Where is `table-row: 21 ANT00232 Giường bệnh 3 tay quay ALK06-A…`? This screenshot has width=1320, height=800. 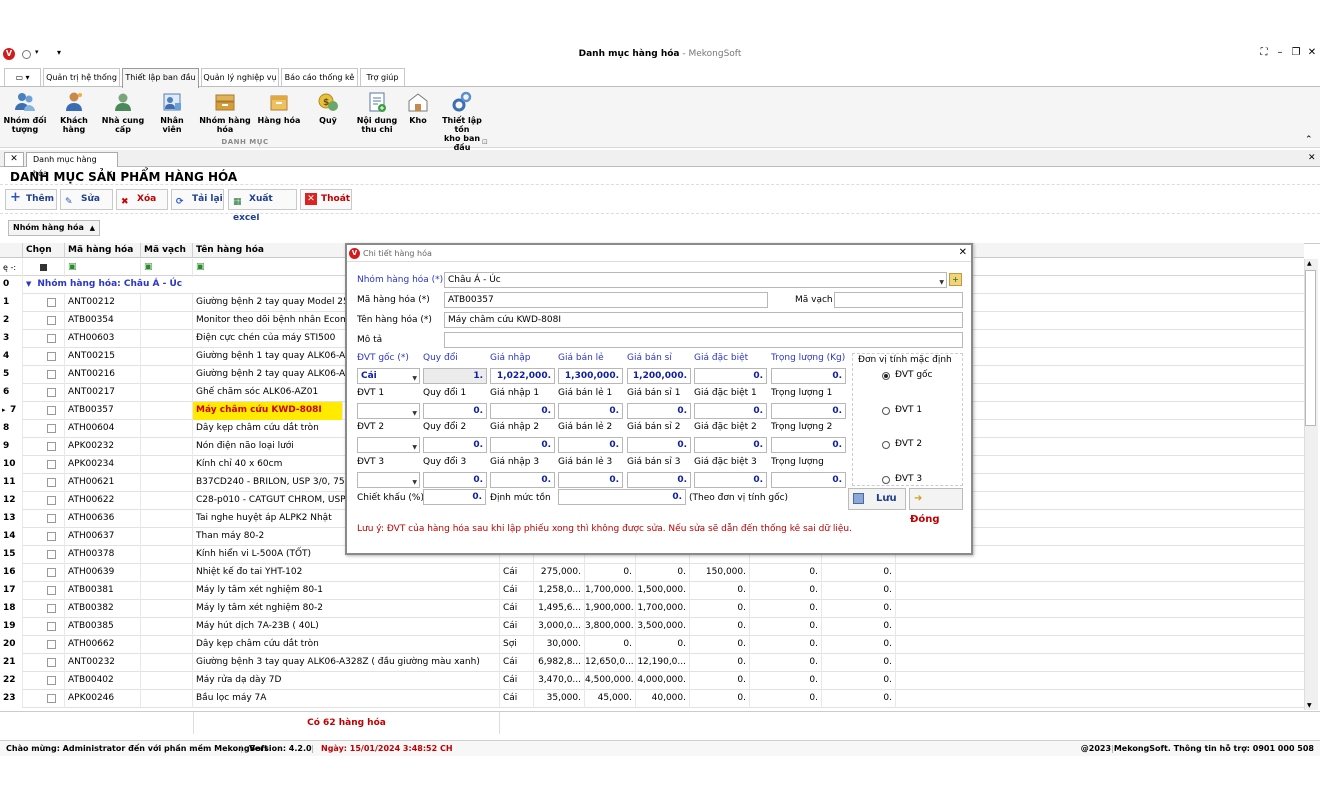
table-row: 21 ANT00232 Giường bệnh 3 tay quay ALK06-A… is located at coordinates (652, 663).